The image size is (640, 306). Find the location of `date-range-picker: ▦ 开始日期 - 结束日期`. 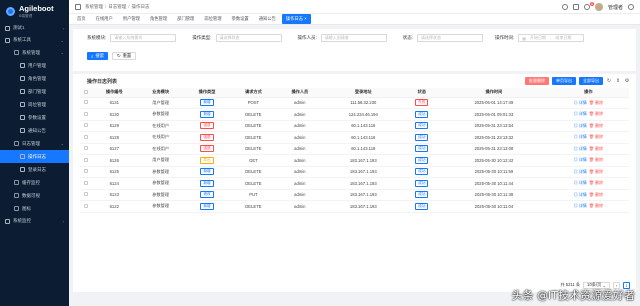

date-range-picker: ▦ 开始日期 - 结束日期 is located at coordinates (551, 38).